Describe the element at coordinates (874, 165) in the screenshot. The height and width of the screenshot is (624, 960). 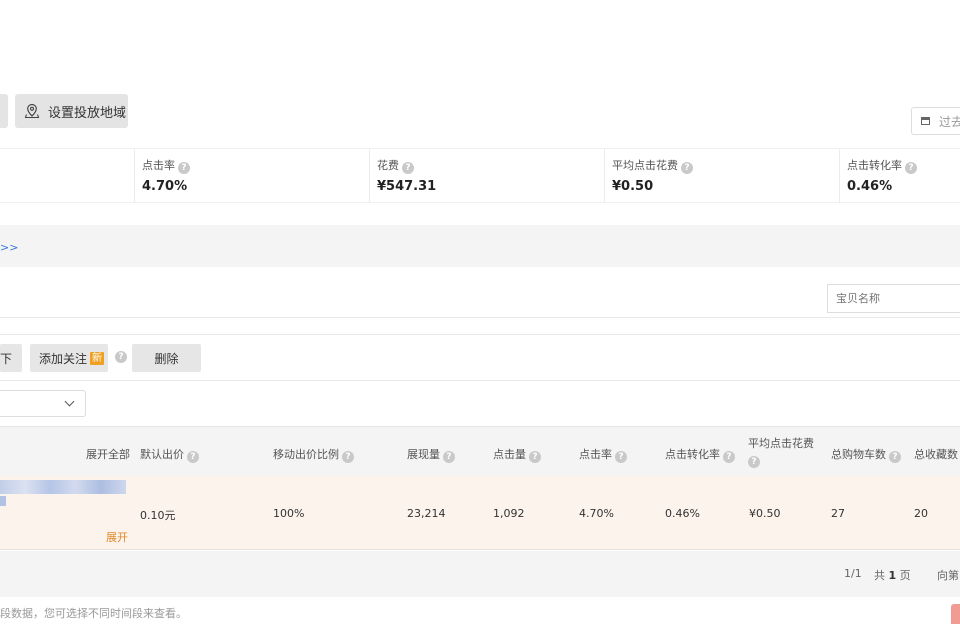
I see `metric-label: 点击转化率` at that location.